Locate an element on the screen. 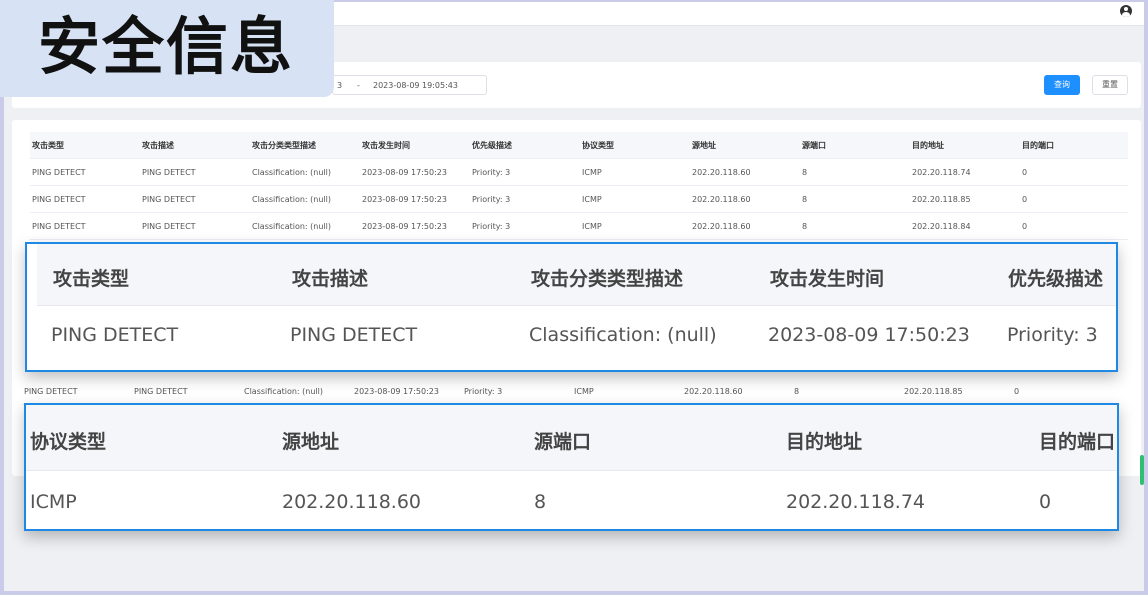 The height and width of the screenshot is (595, 1148). zoom-value-cell: Classification: (null) is located at coordinates (623, 335).